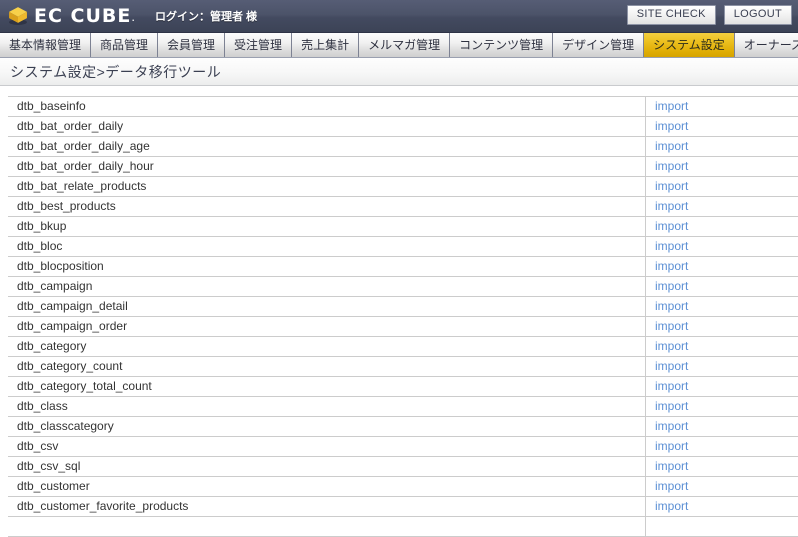 Image resolution: width=798 pixels, height=537 pixels. I want to click on table-row: dtb_bat_order_daily_hourimport, so click(403, 167).